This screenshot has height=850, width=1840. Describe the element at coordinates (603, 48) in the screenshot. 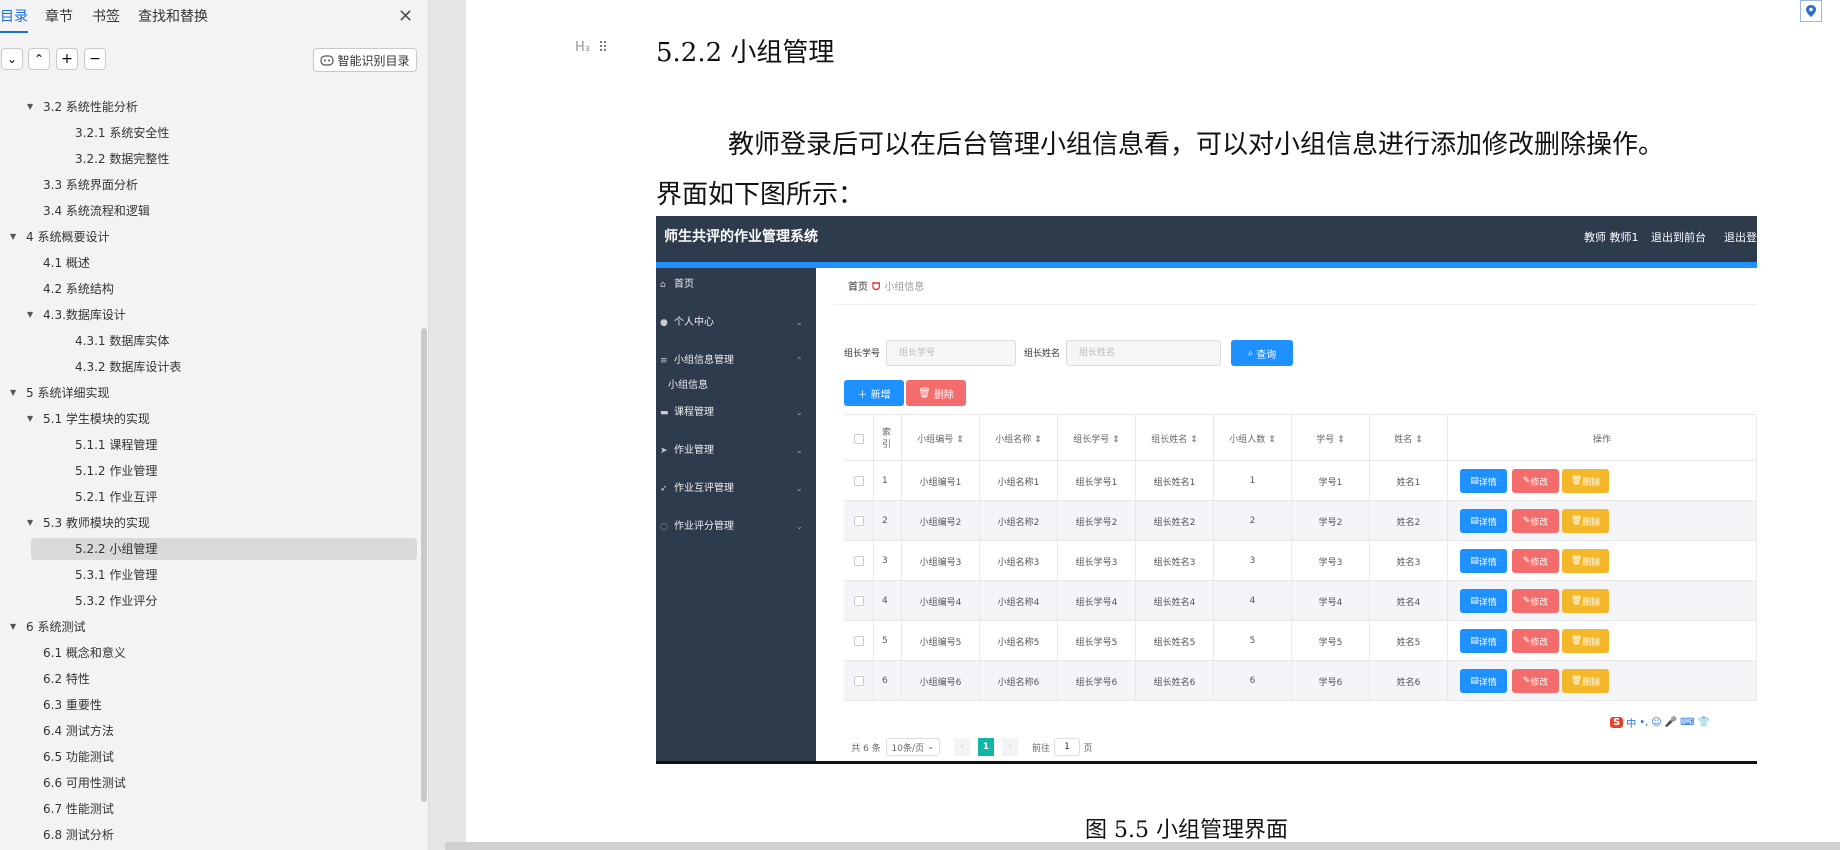

I see `drag-handle-icon: ⠿` at that location.